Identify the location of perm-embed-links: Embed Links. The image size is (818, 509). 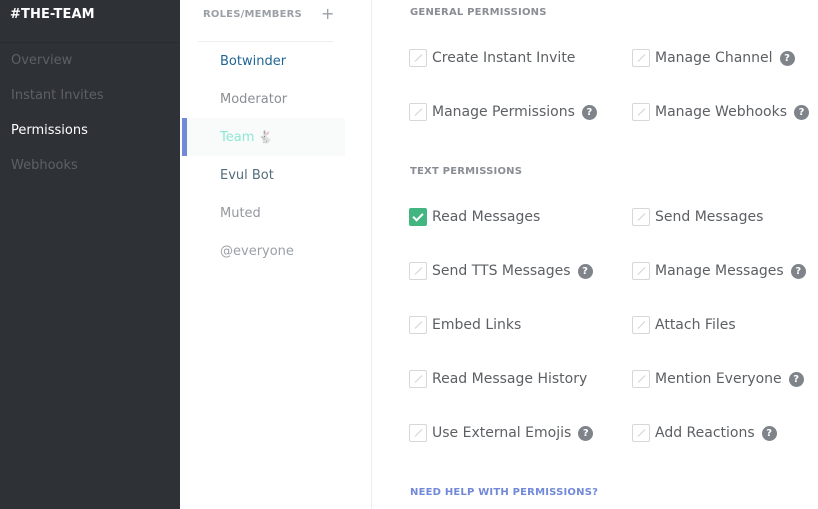
(465, 325).